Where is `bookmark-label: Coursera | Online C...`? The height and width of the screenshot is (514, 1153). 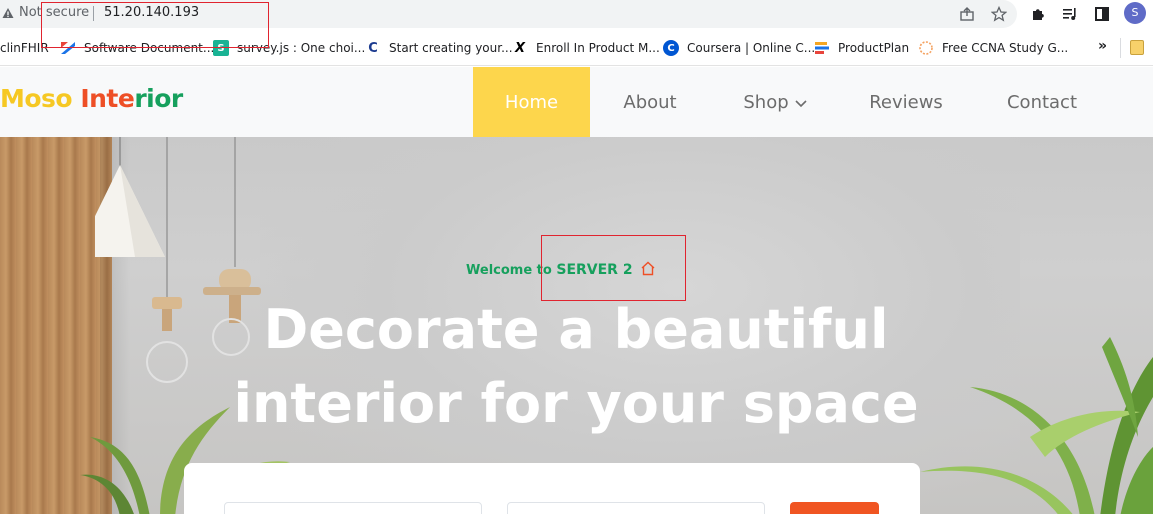
bookmark-label: Coursera | Online C... is located at coordinates (751, 48).